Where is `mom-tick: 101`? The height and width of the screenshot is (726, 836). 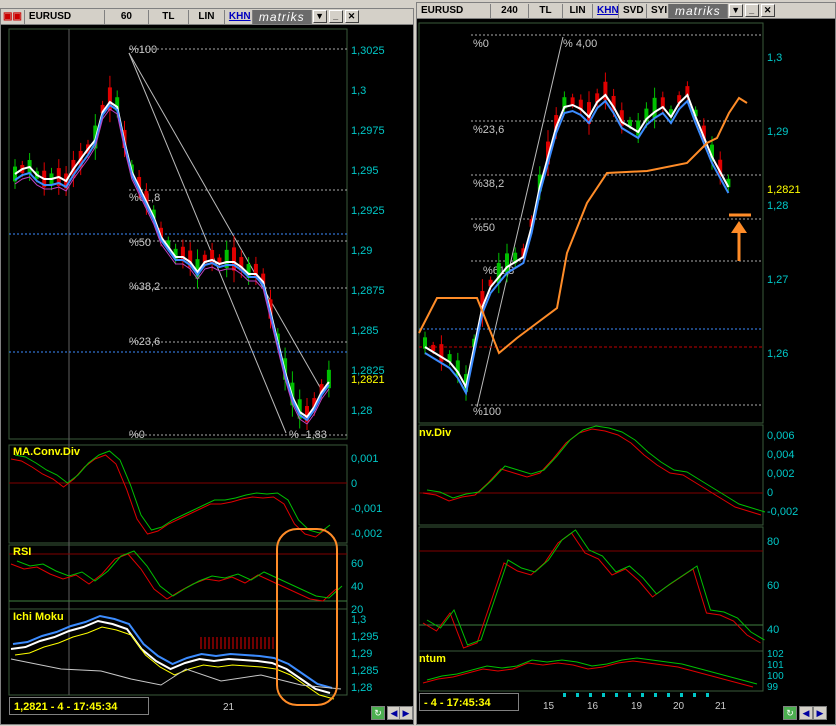
mom-tick: 101 is located at coordinates (775, 665).